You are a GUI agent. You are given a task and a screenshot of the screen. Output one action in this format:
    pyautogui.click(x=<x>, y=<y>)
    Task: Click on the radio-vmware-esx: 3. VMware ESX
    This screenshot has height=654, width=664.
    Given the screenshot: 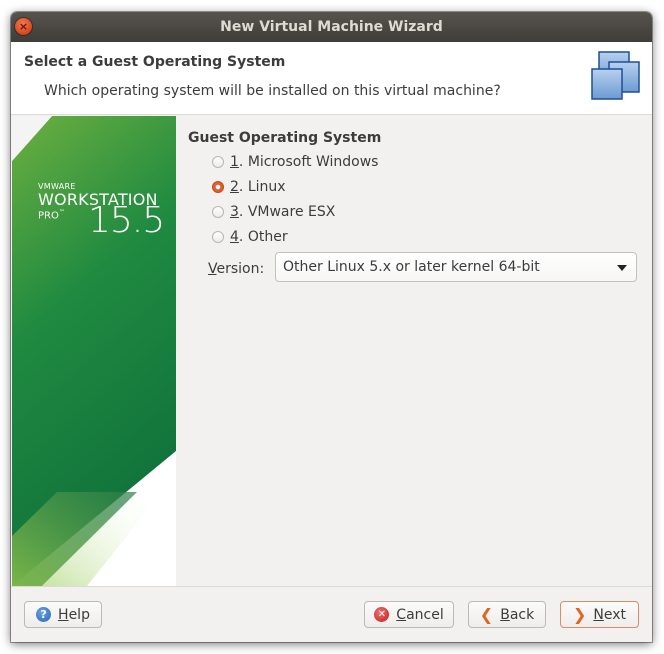 What is the action you would take?
    pyautogui.click(x=273, y=212)
    